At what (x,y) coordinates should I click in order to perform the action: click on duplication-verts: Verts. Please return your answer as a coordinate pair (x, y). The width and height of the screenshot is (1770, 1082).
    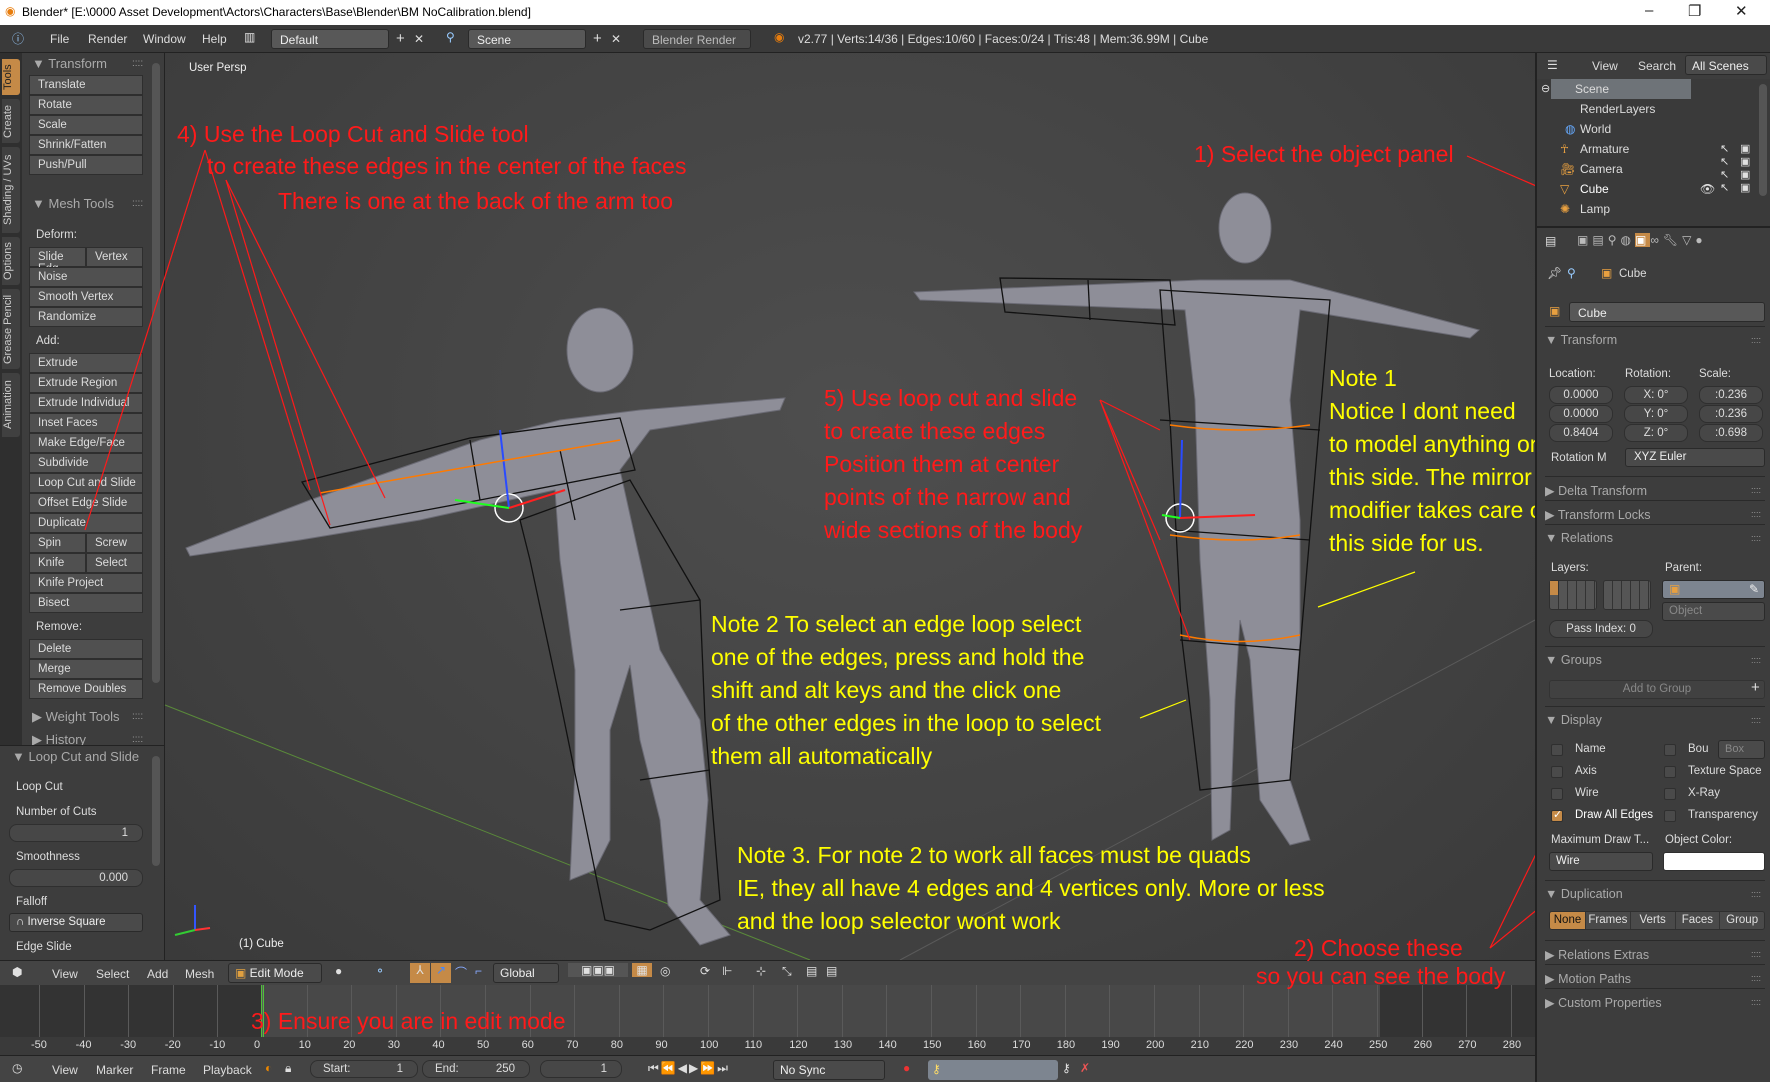
    Looking at the image, I should click on (1652, 920).